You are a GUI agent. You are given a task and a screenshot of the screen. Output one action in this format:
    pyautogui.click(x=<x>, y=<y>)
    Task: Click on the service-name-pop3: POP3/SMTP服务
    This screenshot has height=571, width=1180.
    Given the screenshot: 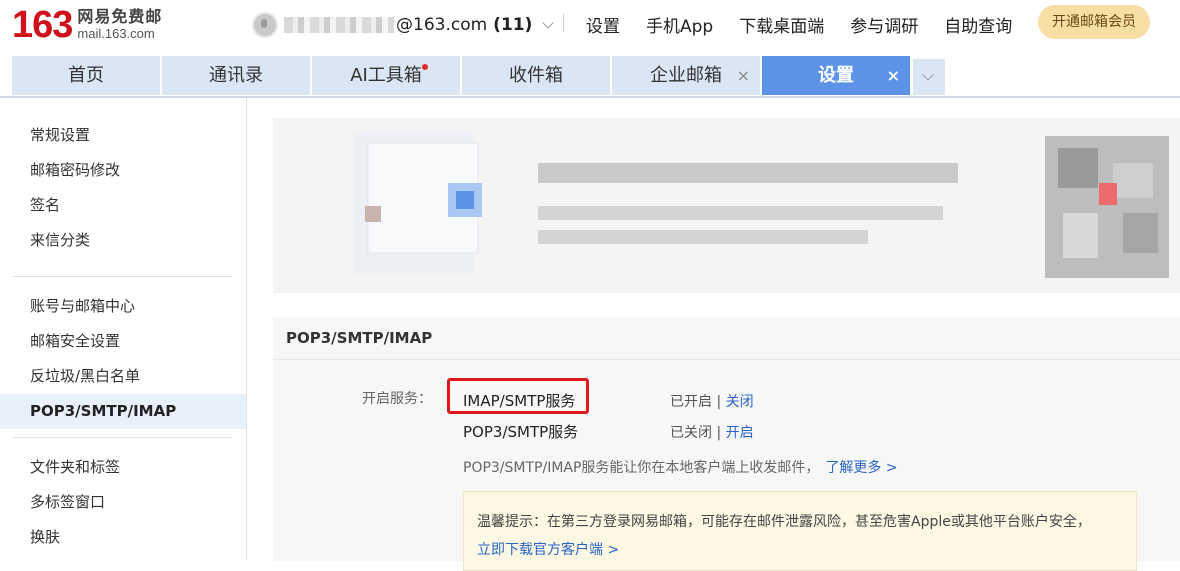 What is the action you would take?
    pyautogui.click(x=521, y=432)
    